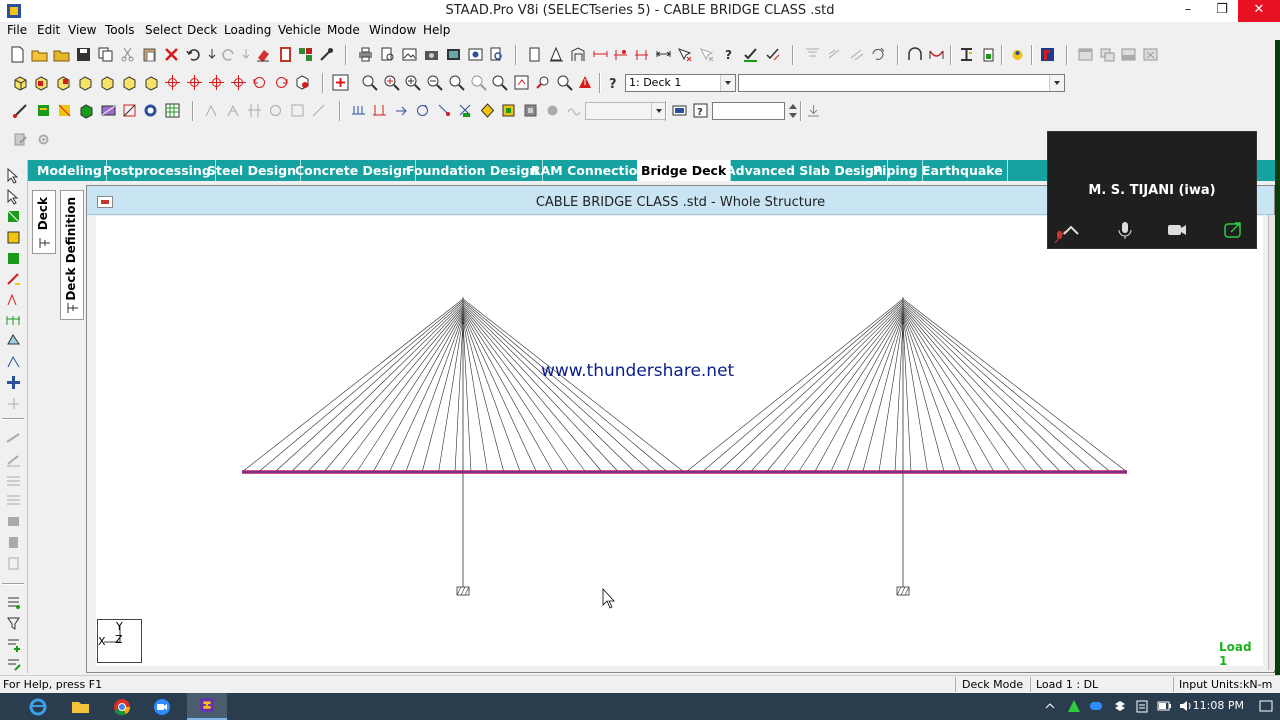 This screenshot has width=1280, height=720. Describe the element at coordinates (72, 255) in the screenshot. I see `vtab-deck-definition: Deck Definition` at that location.